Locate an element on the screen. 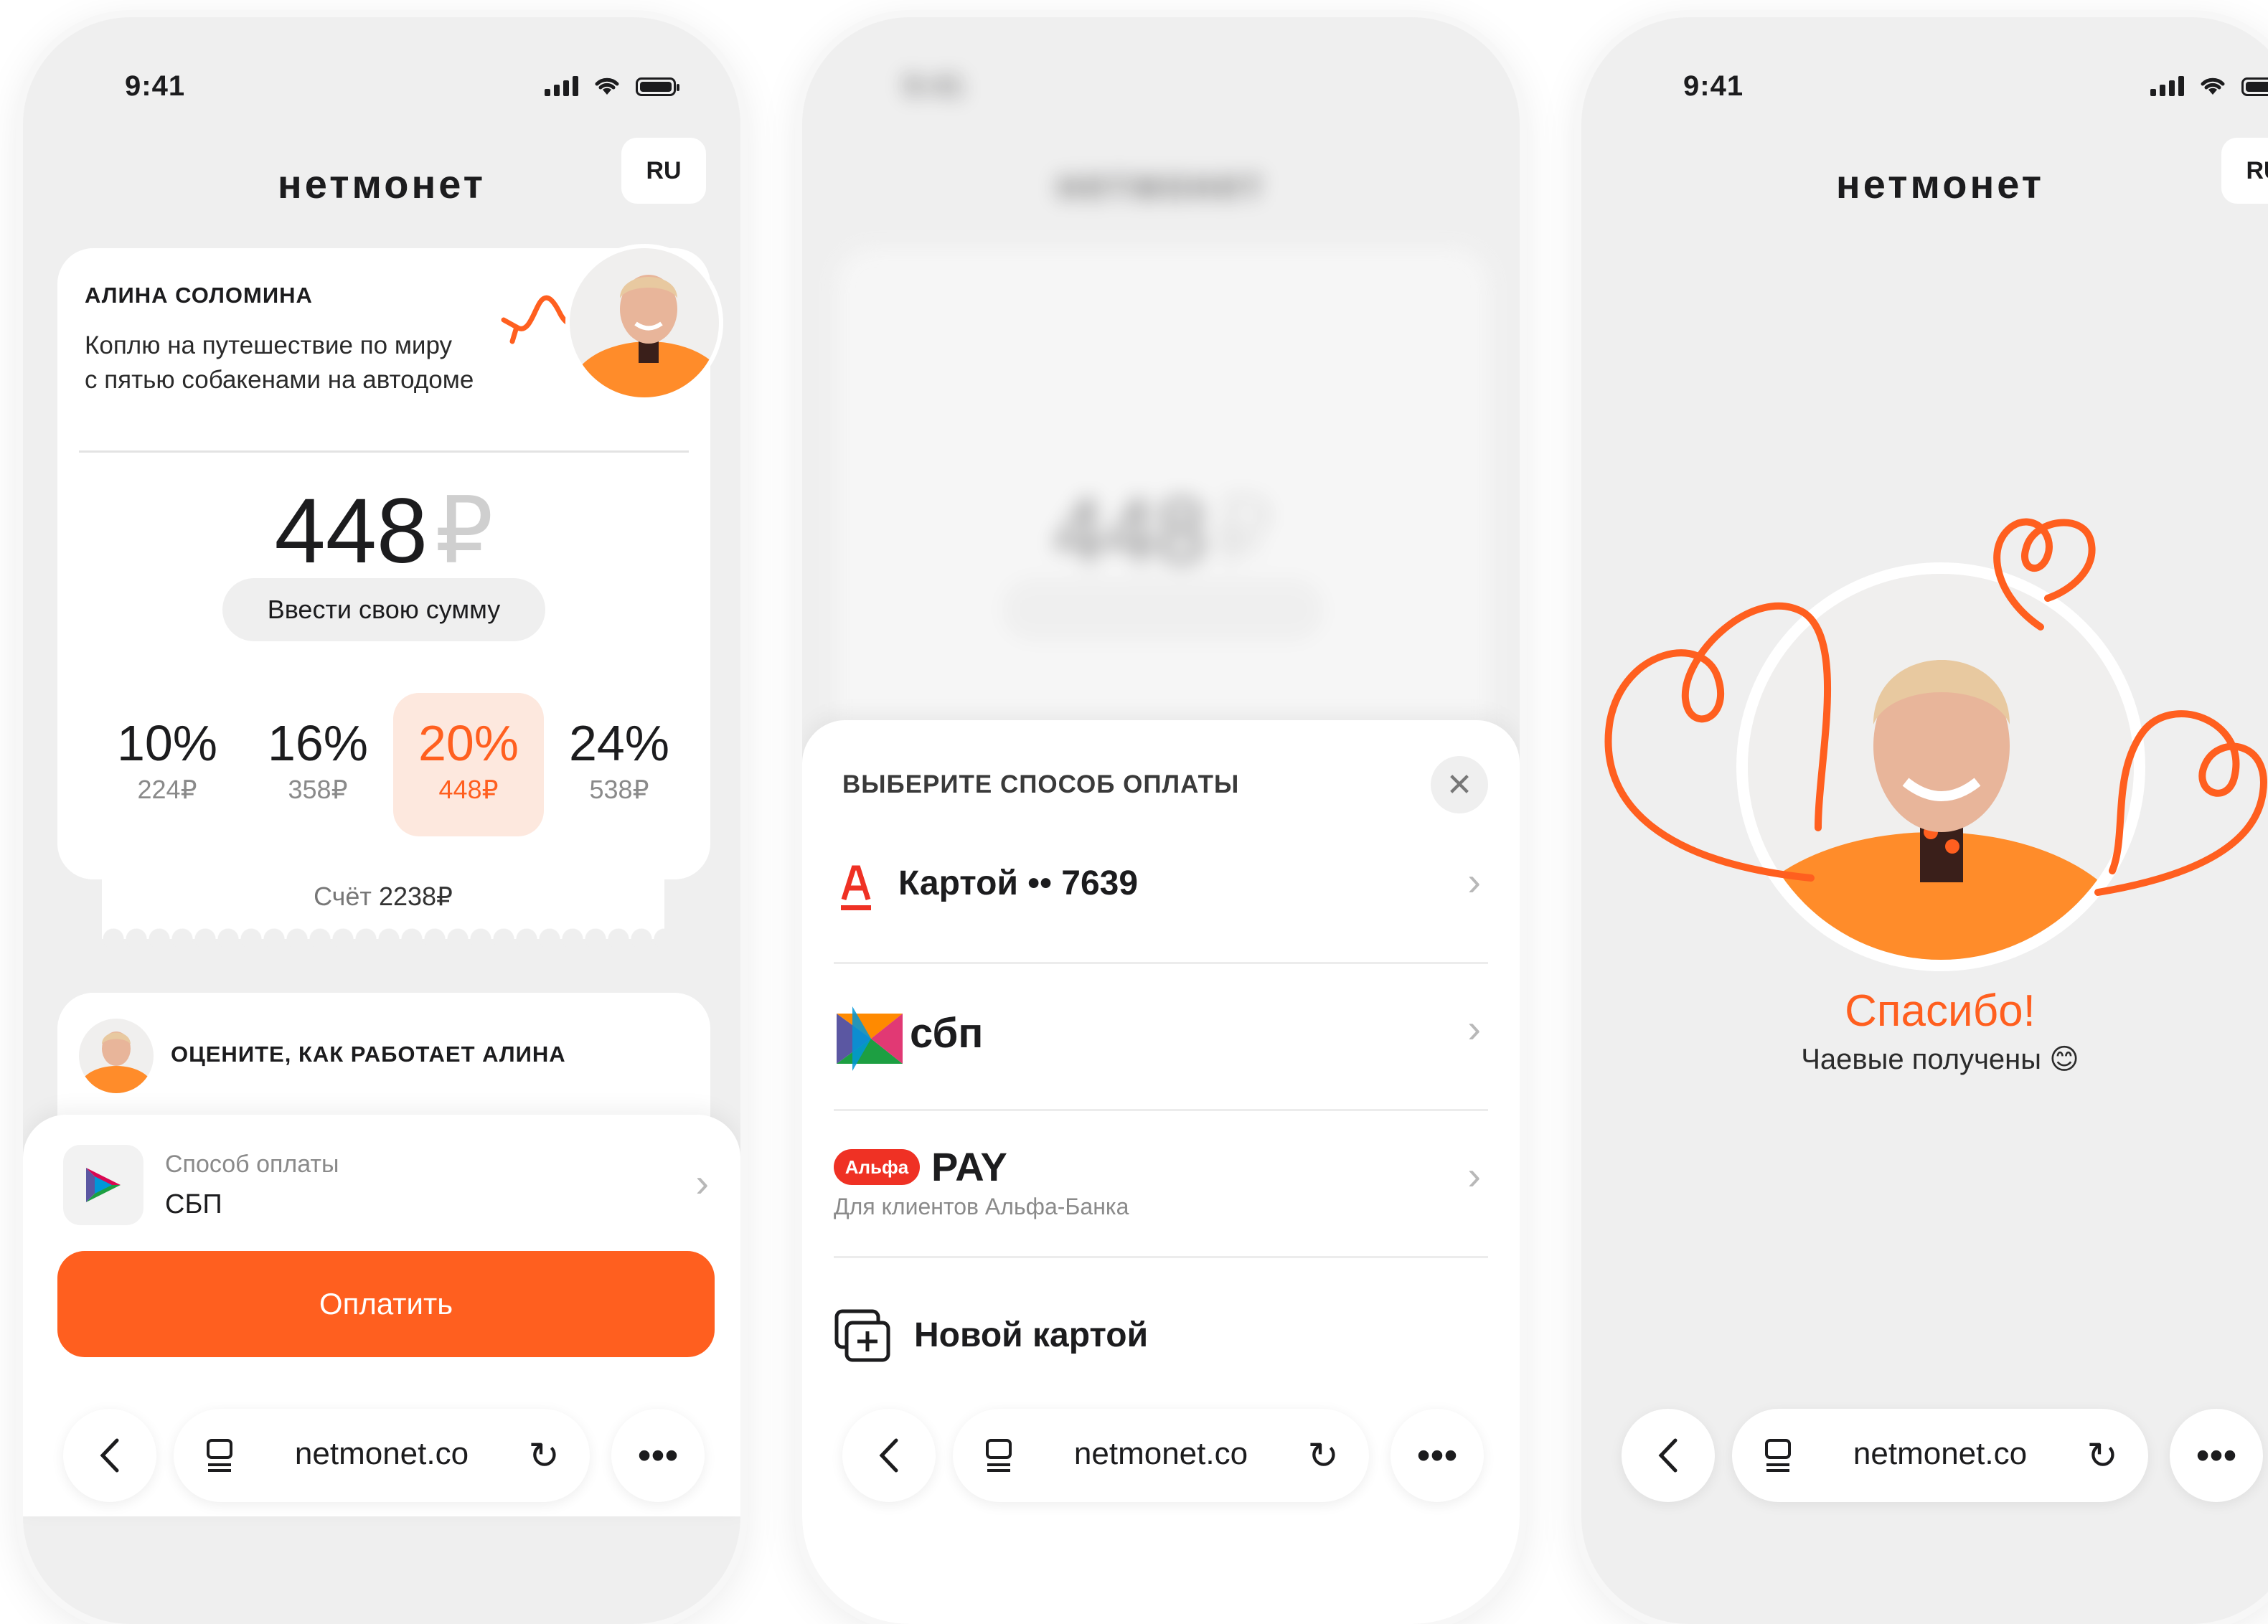  option-new-card: Новой картой is located at coordinates (1161, 1337).